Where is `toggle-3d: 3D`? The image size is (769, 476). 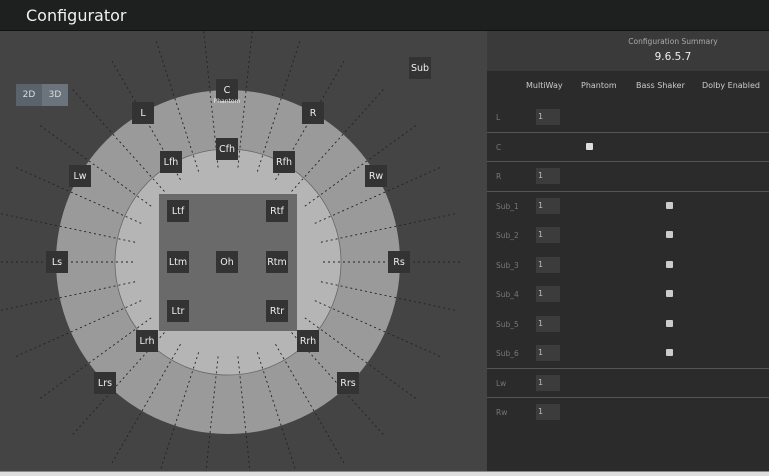 toggle-3d: 3D is located at coordinates (55, 95).